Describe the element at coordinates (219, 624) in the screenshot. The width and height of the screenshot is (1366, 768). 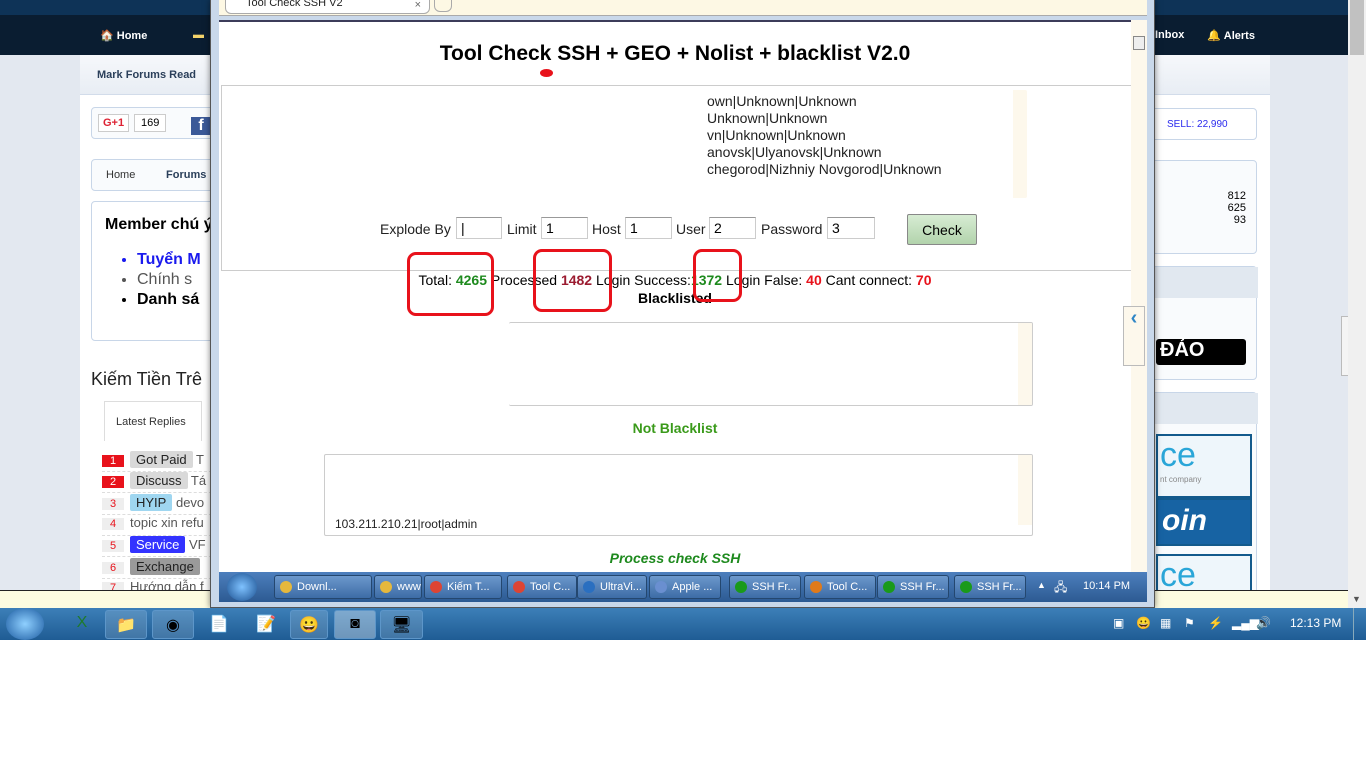
I see `notepad-icon: 📄` at that location.